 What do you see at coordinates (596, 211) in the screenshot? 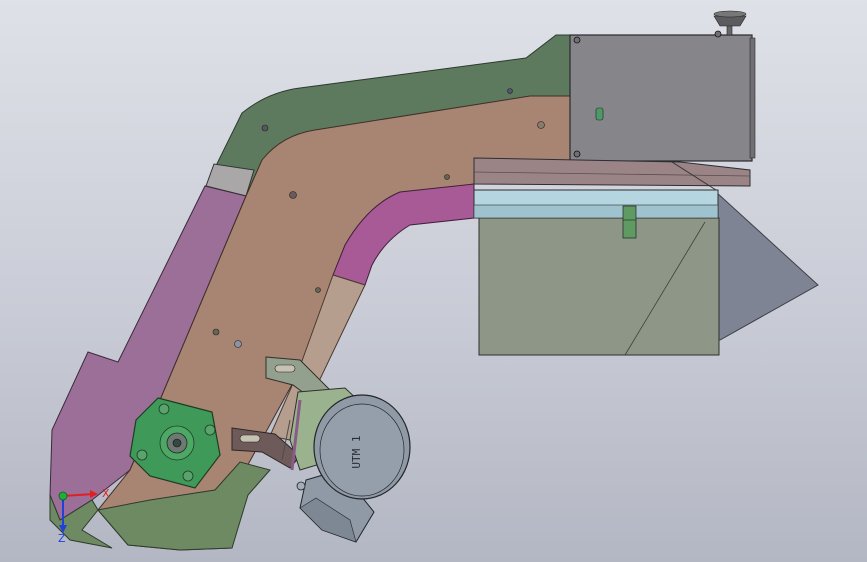
I see `hopper-rim-lower` at bounding box center [596, 211].